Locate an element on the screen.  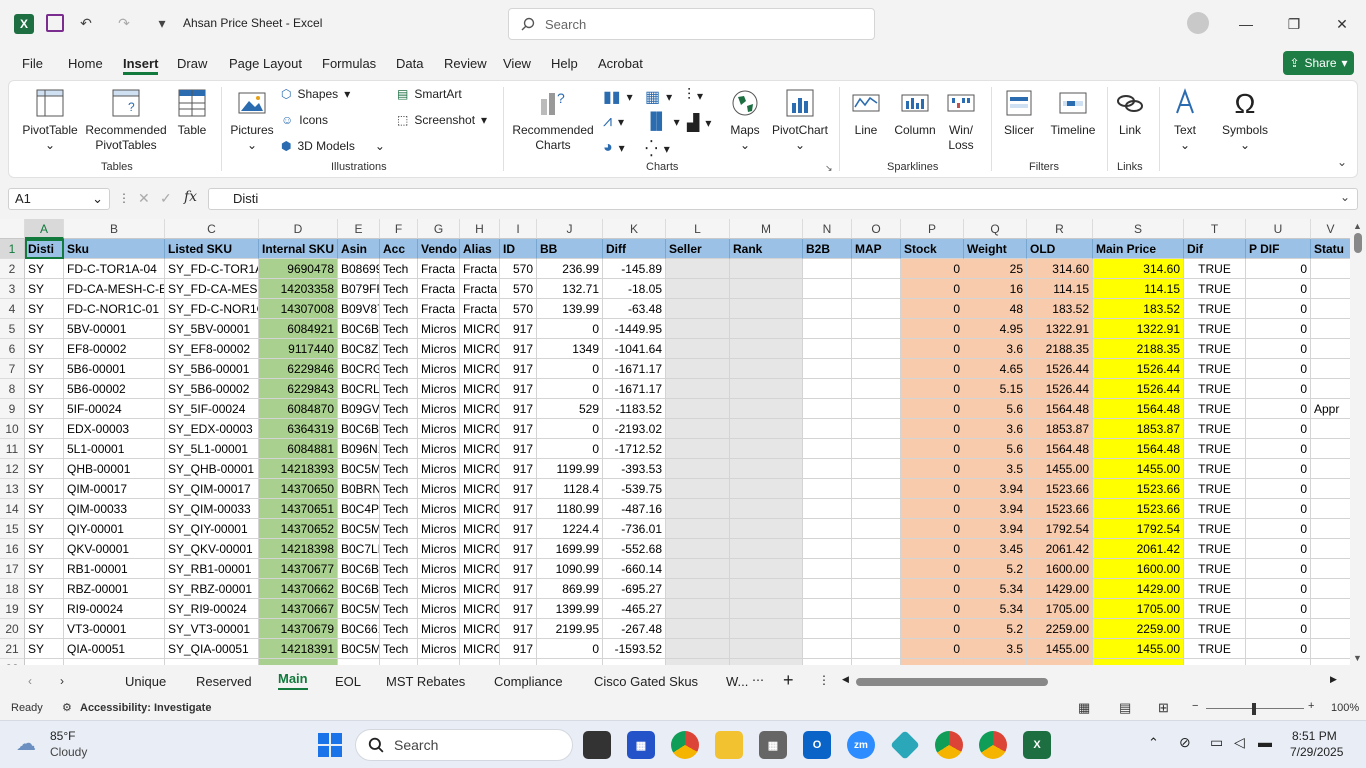
sheet-tab-mst-rebates: MST Rebates is located at coordinates (425, 681).